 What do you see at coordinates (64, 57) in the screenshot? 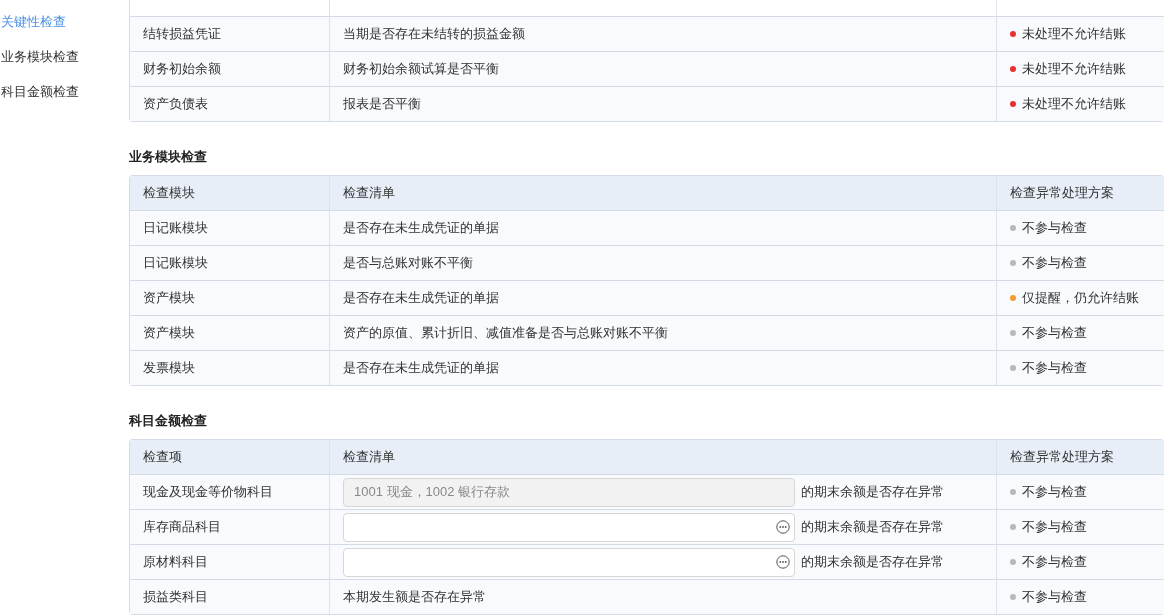
I see `sidebar-link: 业务模块检查` at bounding box center [64, 57].